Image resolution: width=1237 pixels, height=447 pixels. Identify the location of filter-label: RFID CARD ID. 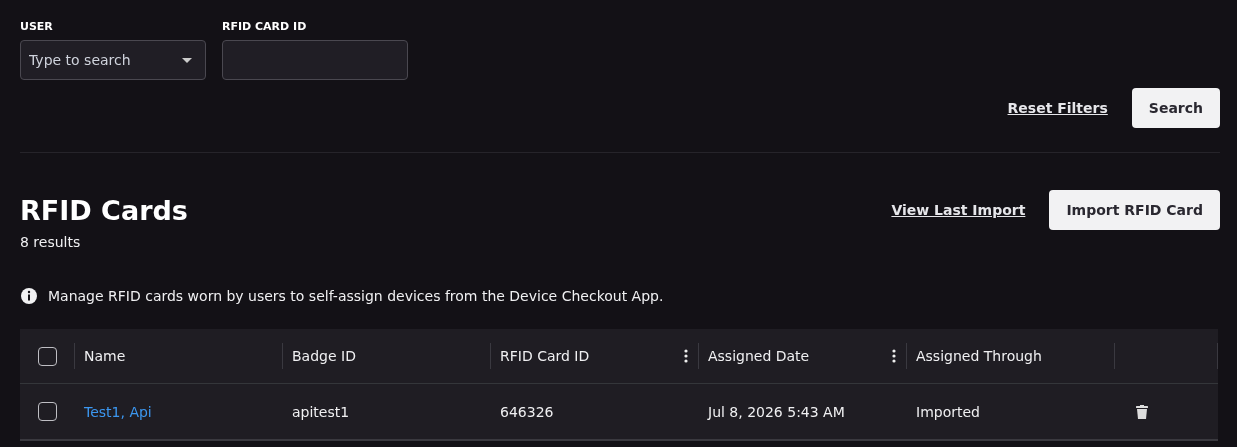
(265, 27).